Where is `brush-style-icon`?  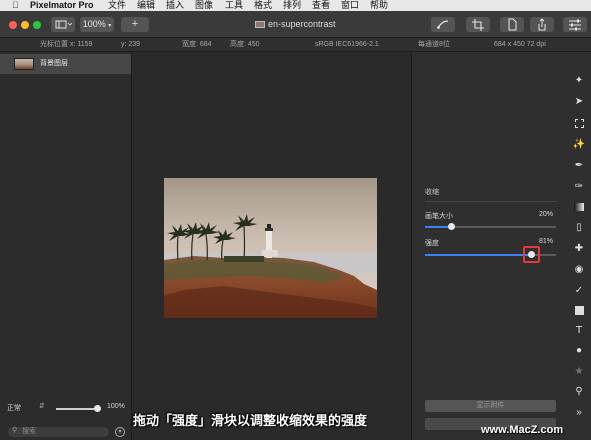 brush-style-icon is located at coordinates (443, 24).